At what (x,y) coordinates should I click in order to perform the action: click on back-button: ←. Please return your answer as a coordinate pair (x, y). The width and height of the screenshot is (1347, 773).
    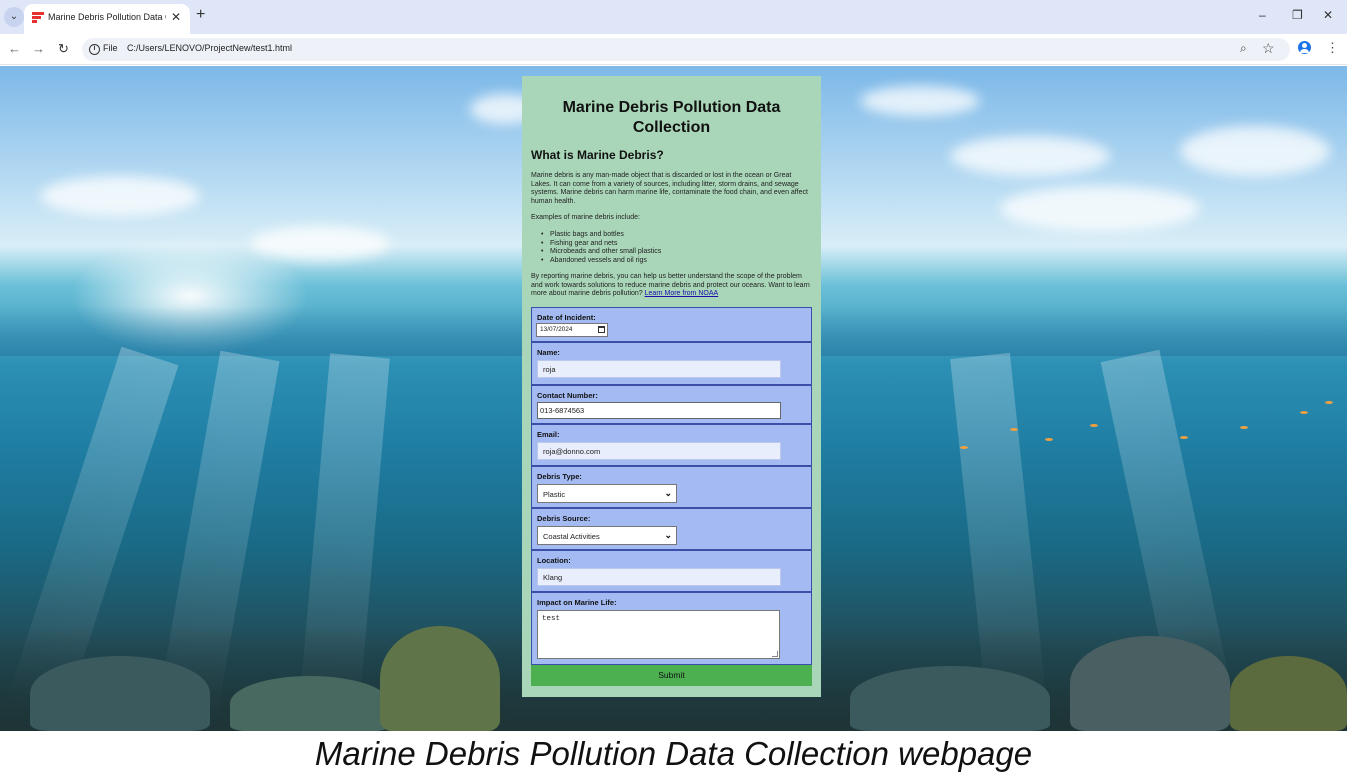
    Looking at the image, I should click on (14, 48).